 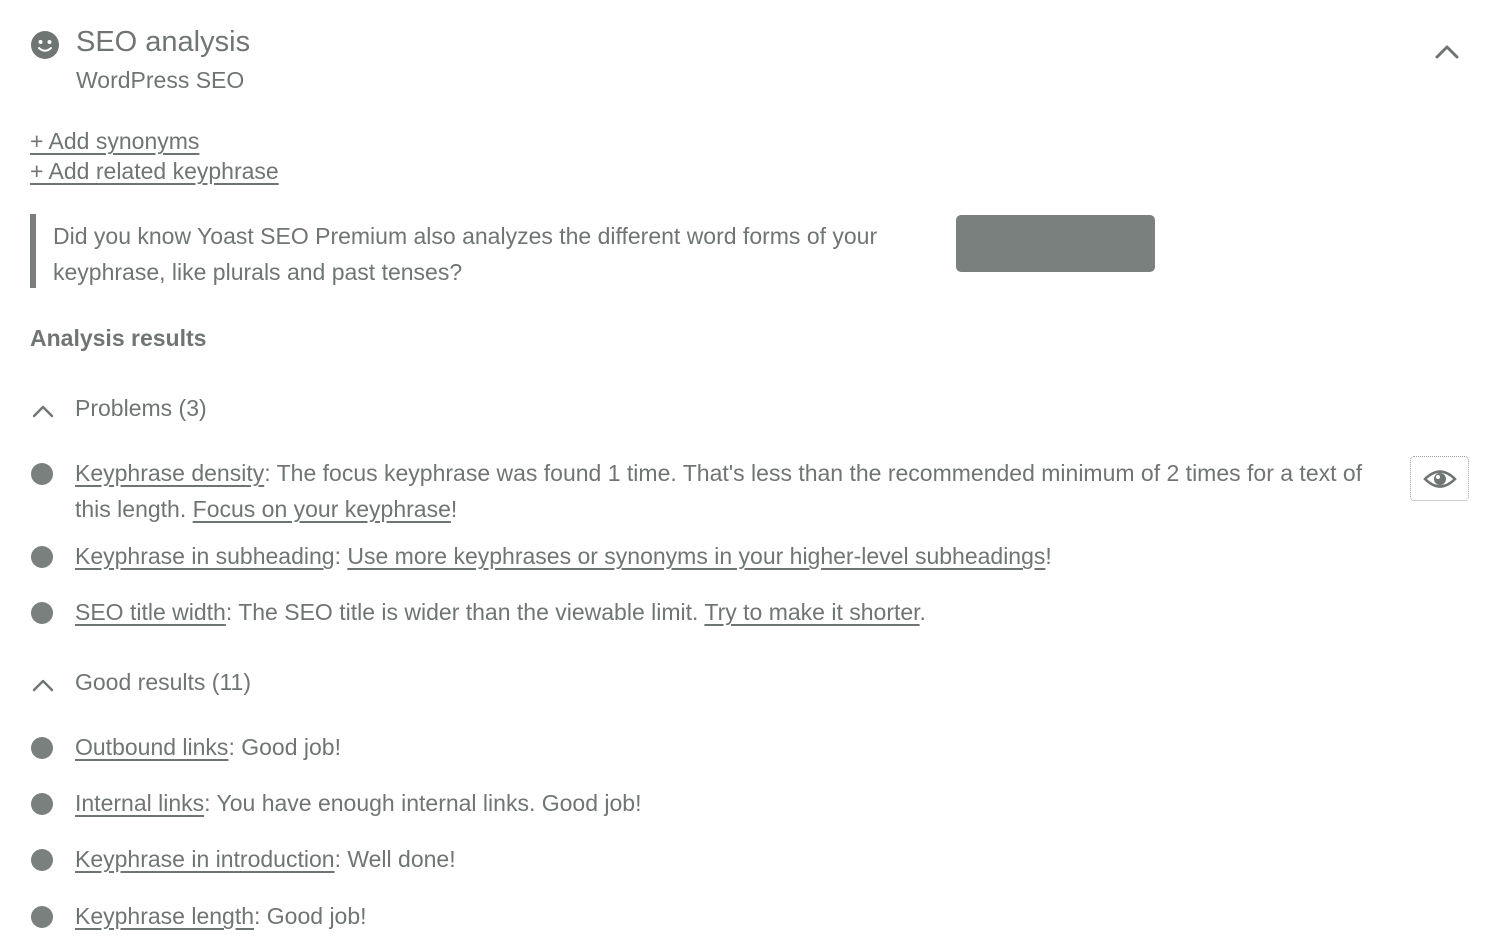 I want to click on result-text: Keyphrase in introduction: Well done!, so click(x=265, y=859).